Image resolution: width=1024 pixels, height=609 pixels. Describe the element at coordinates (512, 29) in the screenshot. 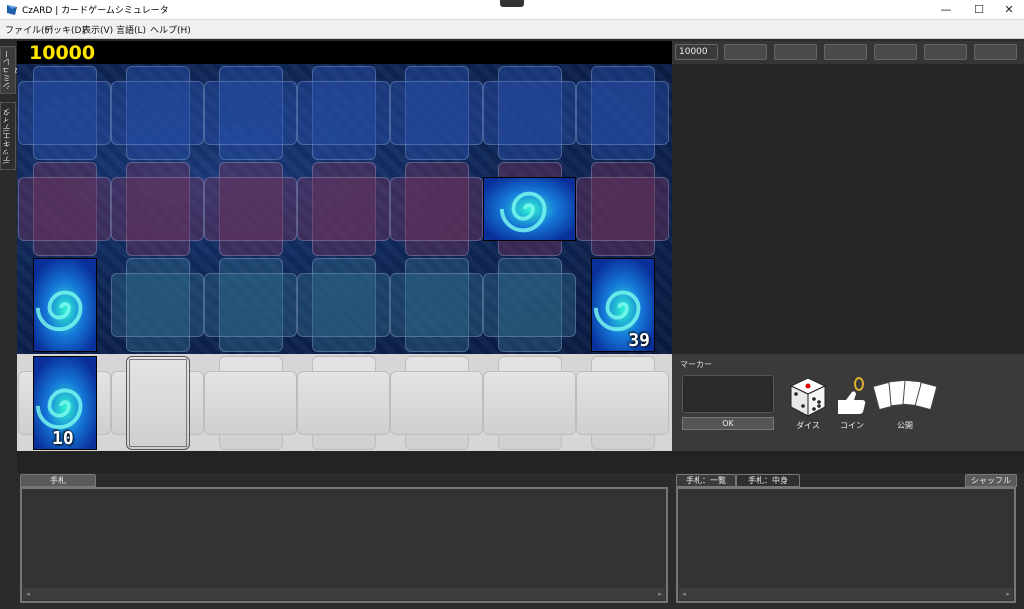

I see `menu-bar: ファイル(F) デッキ(D) 表示(V) 言語(L) ヘルプ(H)` at that location.